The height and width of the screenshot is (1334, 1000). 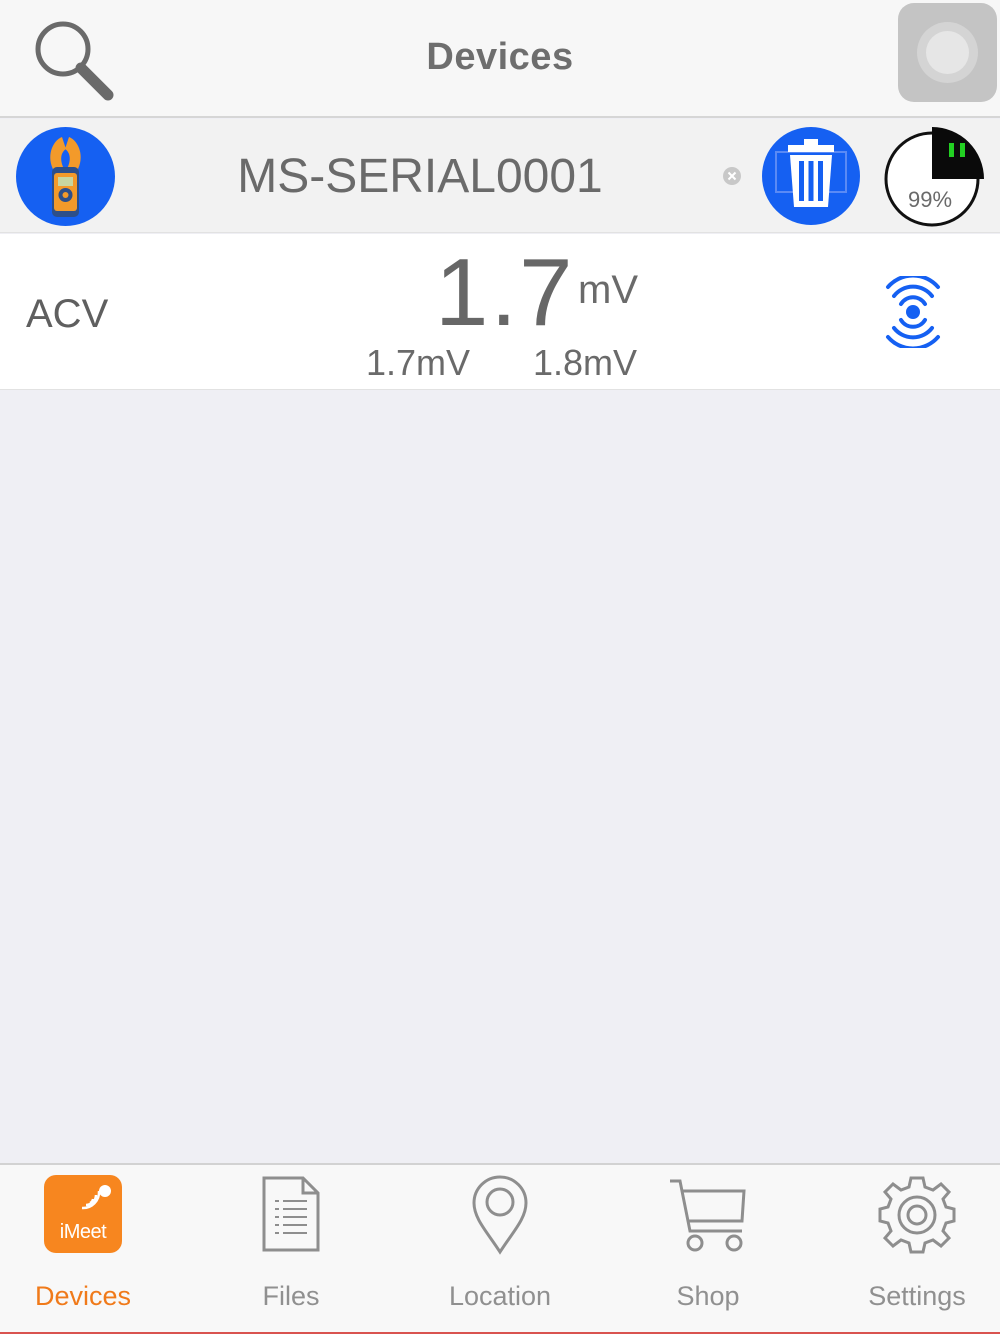 I want to click on measurement-min: 1.7mV, so click(x=418, y=362).